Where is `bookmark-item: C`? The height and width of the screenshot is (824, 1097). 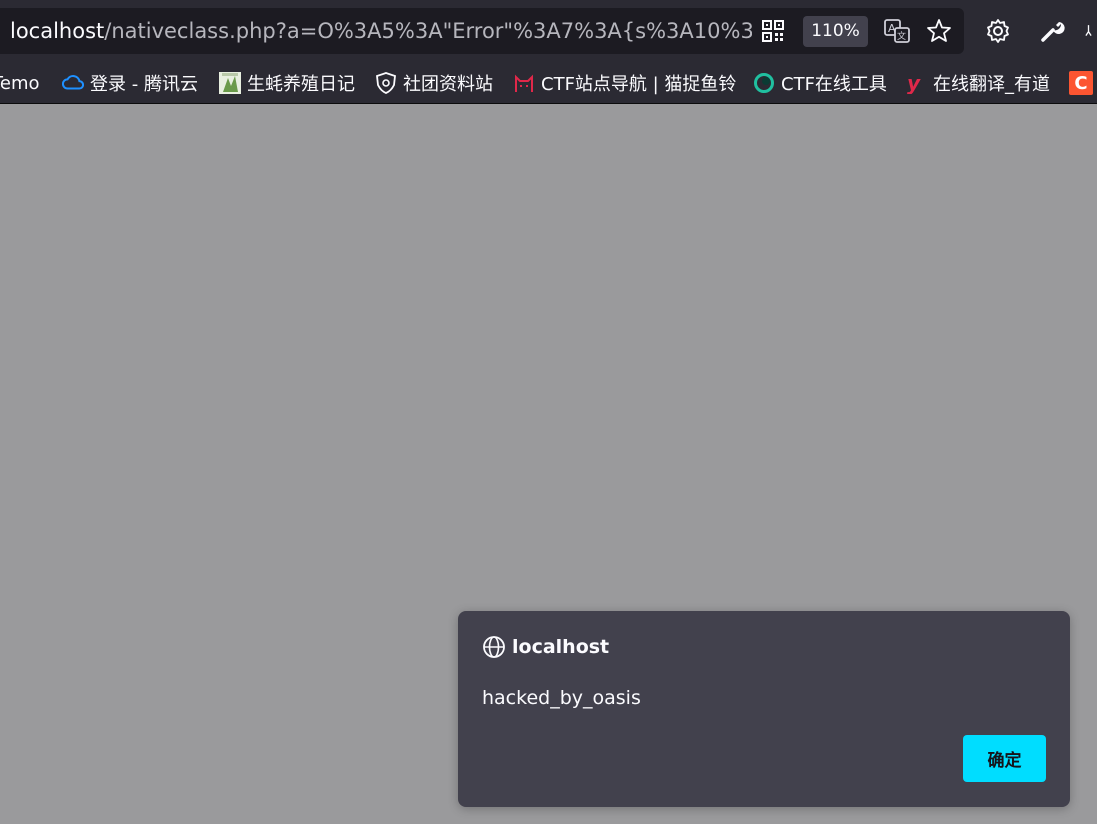 bookmark-item: C is located at coordinates (1083, 83).